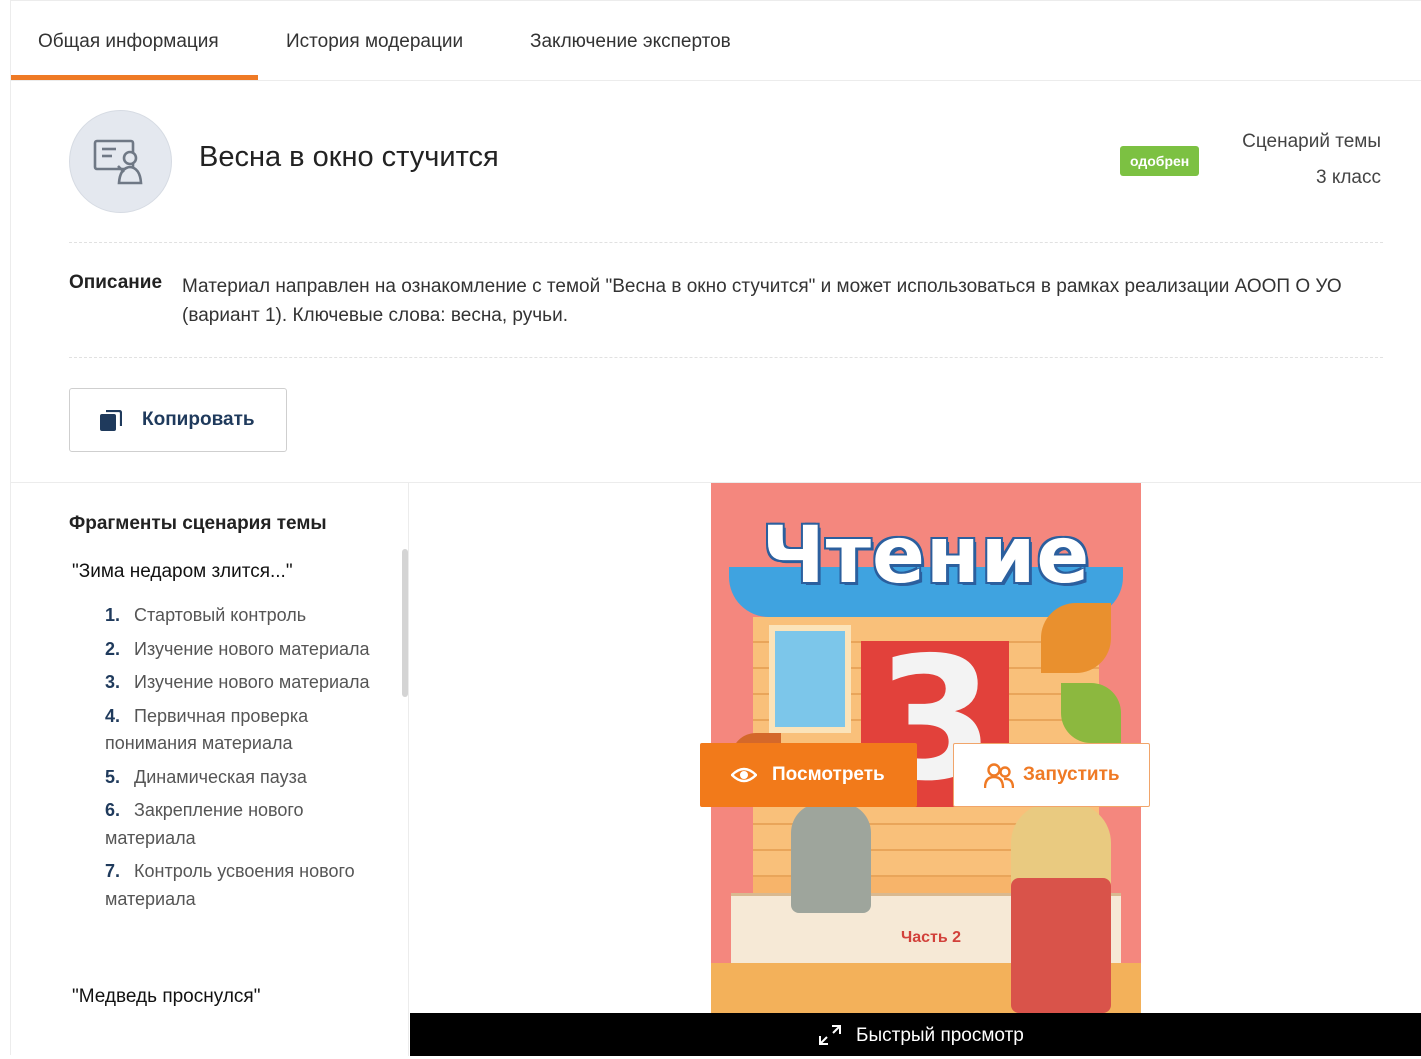 The height and width of the screenshot is (1059, 1421). What do you see at coordinates (1348, 177) in the screenshot?
I see `grade-label: 3 класс` at bounding box center [1348, 177].